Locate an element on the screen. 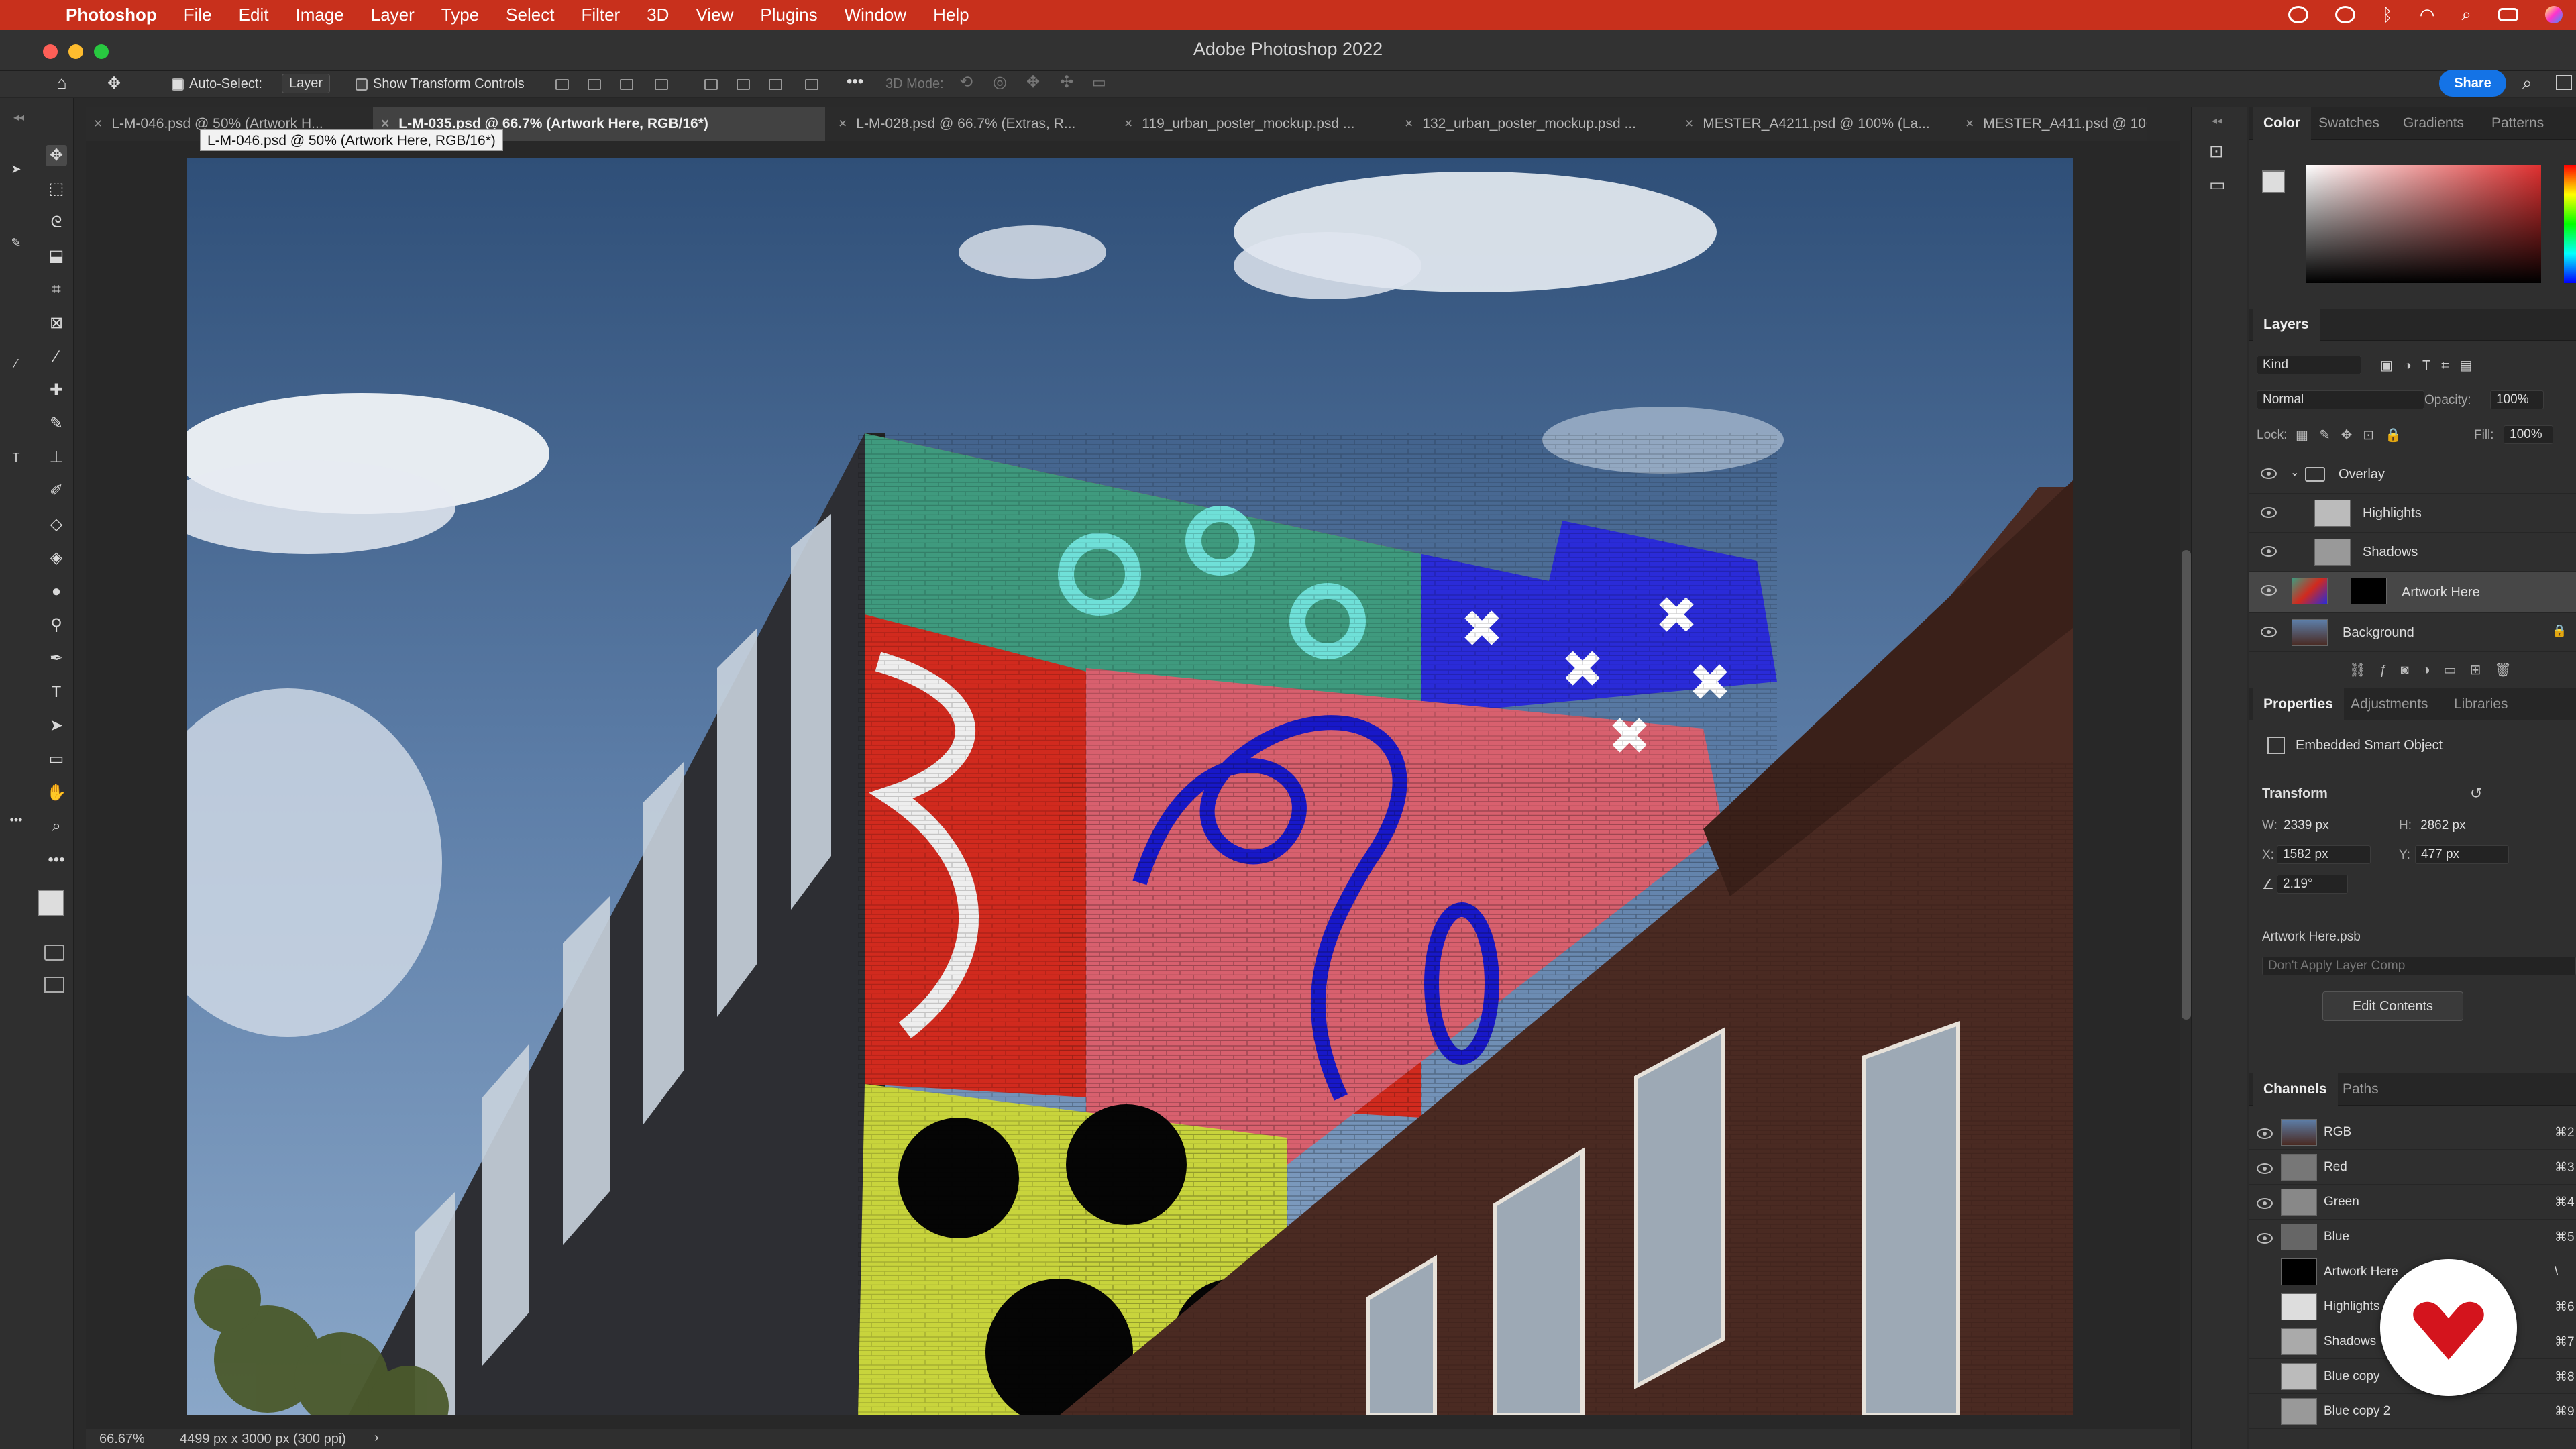 This screenshot has height=1449, width=2576. pen-tool-icon: ✒ is located at coordinates (56, 658).